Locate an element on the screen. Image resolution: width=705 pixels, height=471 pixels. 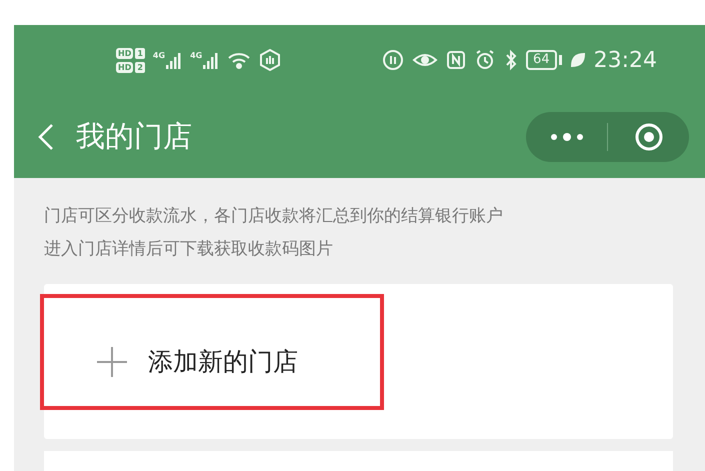
nfc-icon is located at coordinates (456, 60).